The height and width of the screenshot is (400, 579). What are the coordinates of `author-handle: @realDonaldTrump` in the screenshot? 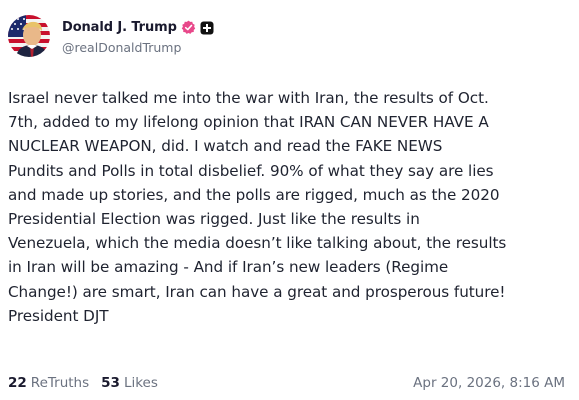 It's located at (138, 47).